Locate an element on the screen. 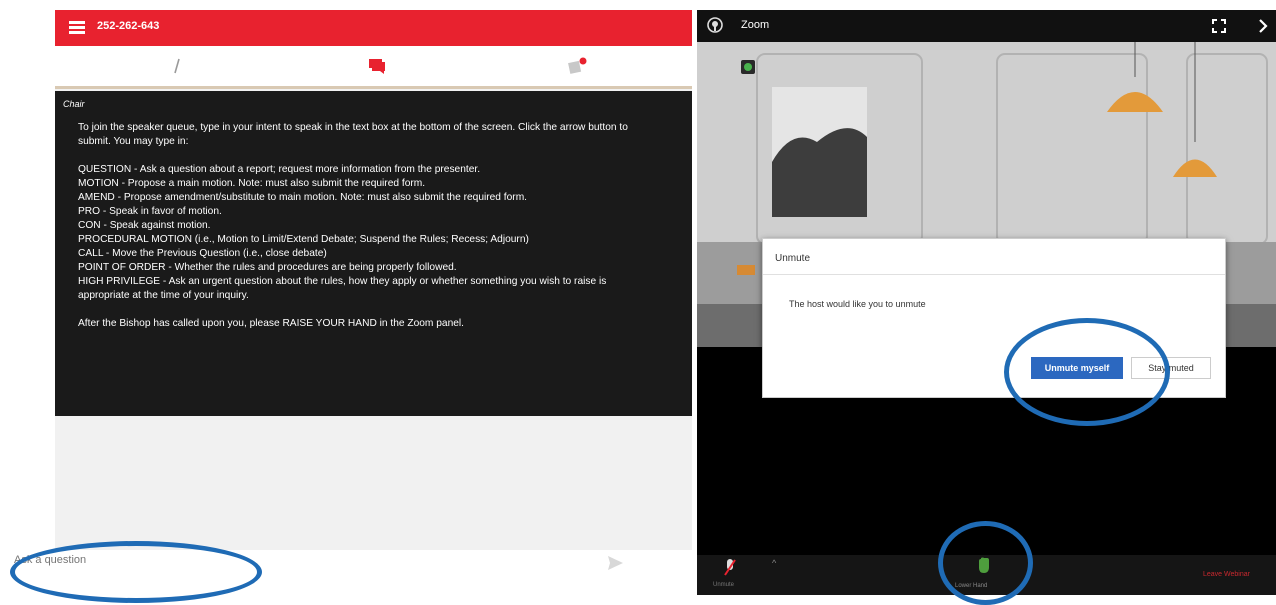 The height and width of the screenshot is (605, 1276). instruction-pro: PRO - Speak in favor of motion. is located at coordinates (150, 211).